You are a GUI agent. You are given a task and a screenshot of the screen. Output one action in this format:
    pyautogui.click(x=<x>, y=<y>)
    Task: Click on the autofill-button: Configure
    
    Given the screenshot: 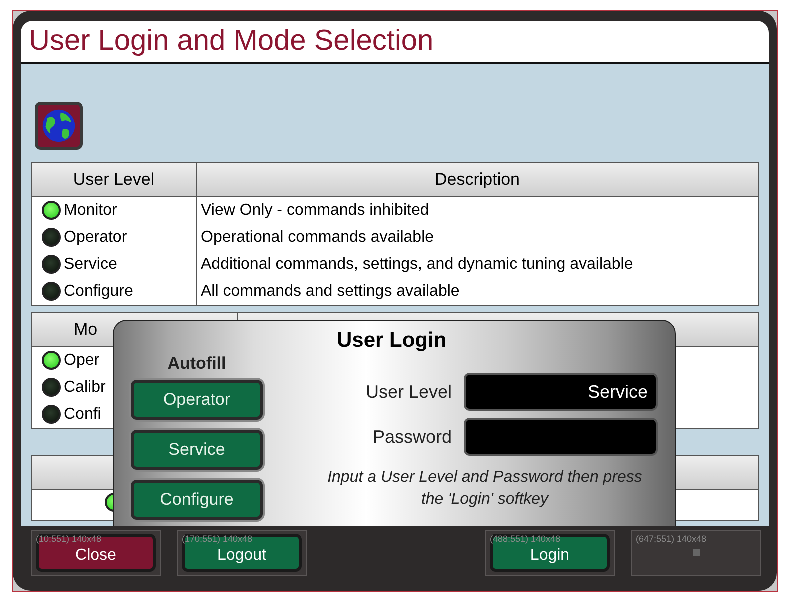 What is the action you would take?
    pyautogui.click(x=197, y=500)
    